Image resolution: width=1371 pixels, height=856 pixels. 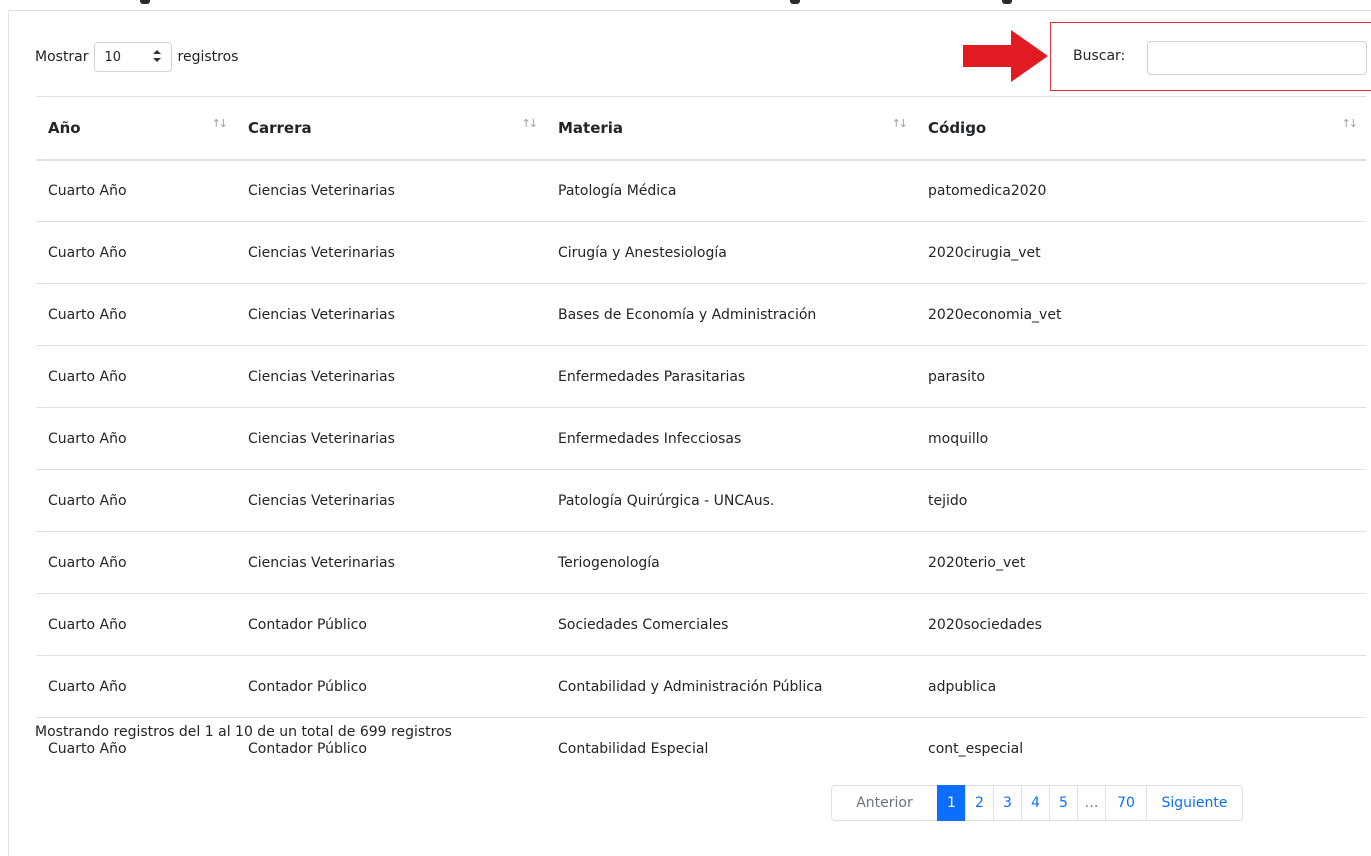 I want to click on cell-code: 2020terio_vet, so click(x=1141, y=562).